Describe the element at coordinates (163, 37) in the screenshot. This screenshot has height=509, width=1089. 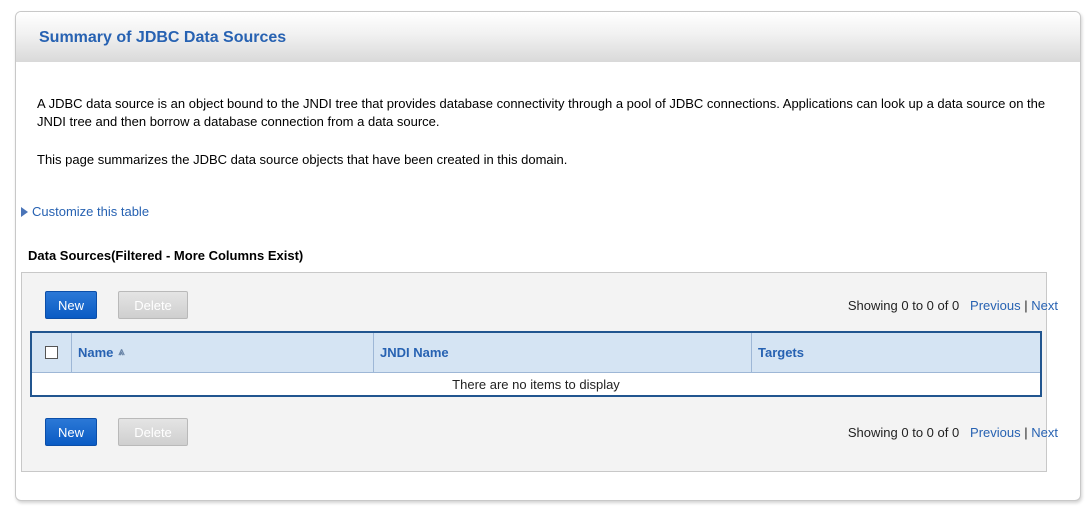
I see `page-title: Summary of JDBC Data Sources` at that location.